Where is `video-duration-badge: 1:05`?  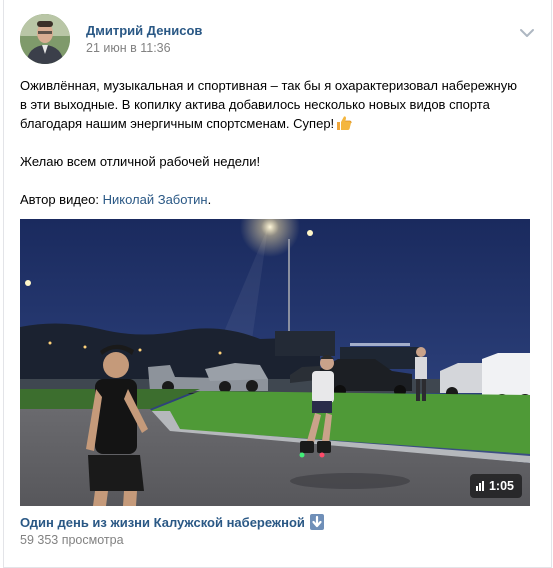
video-duration-badge: 1:05 is located at coordinates (495, 486).